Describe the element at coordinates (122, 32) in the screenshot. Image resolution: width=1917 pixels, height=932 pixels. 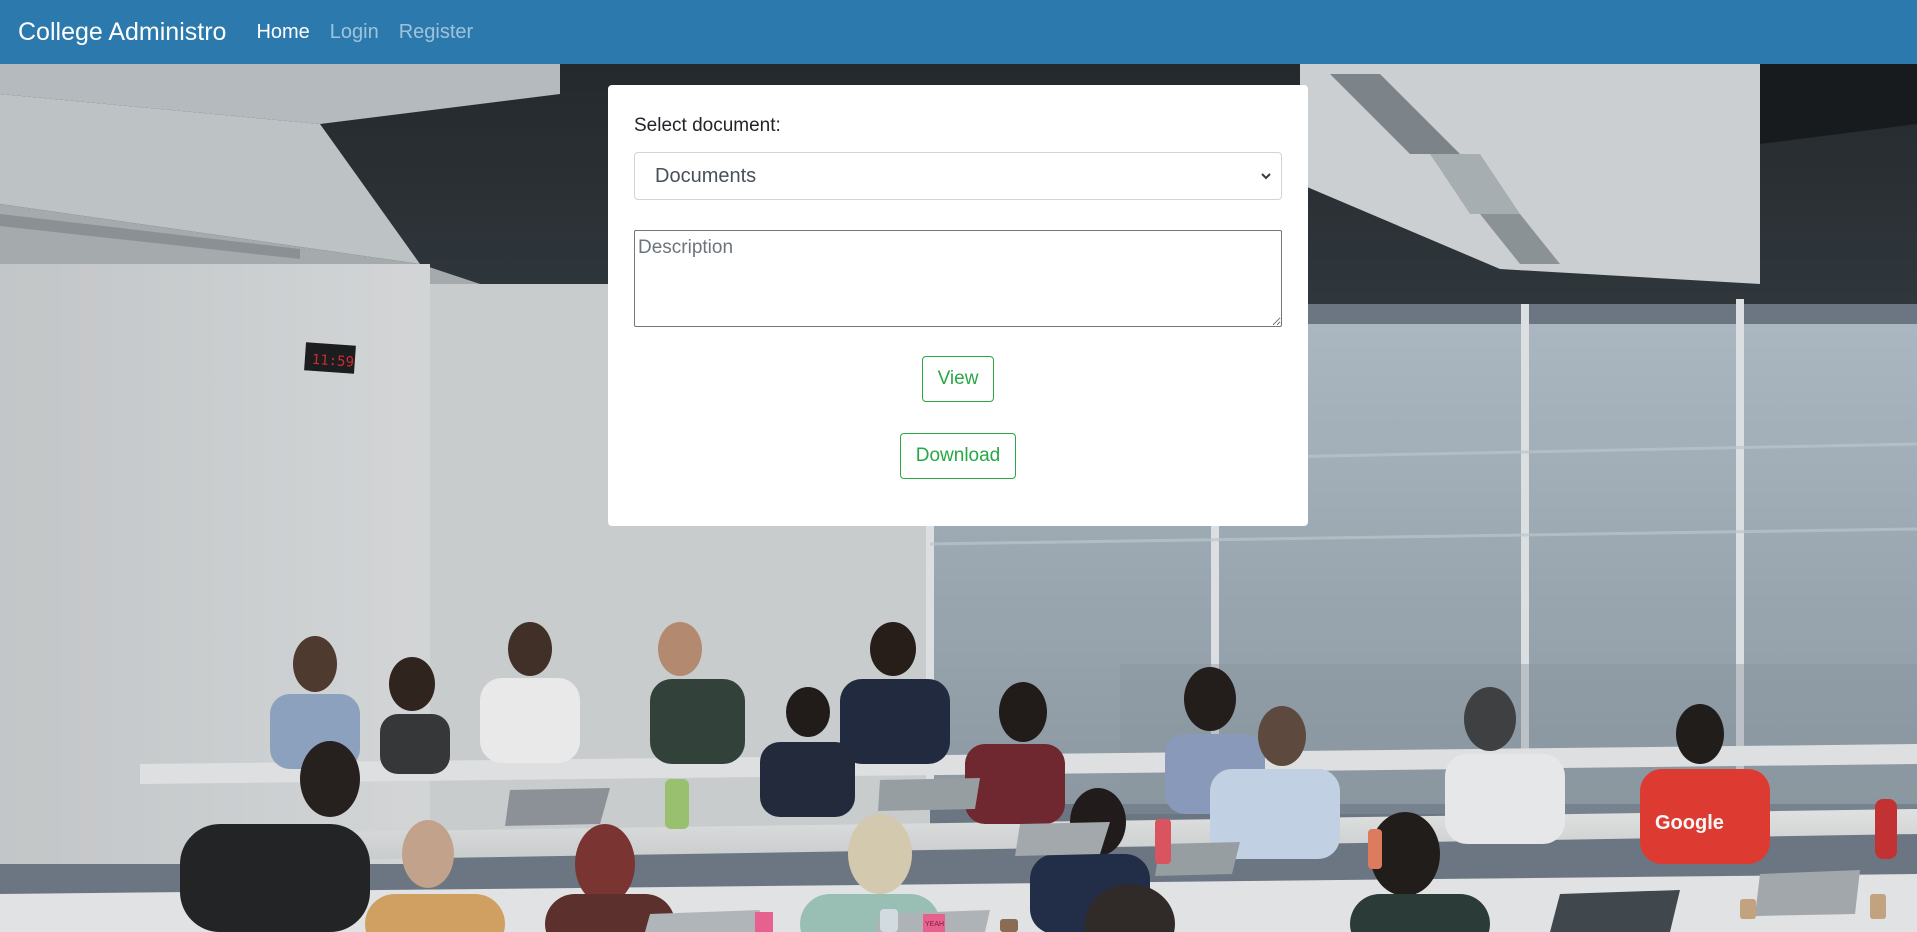
I see `brand-link: College Administro` at that location.